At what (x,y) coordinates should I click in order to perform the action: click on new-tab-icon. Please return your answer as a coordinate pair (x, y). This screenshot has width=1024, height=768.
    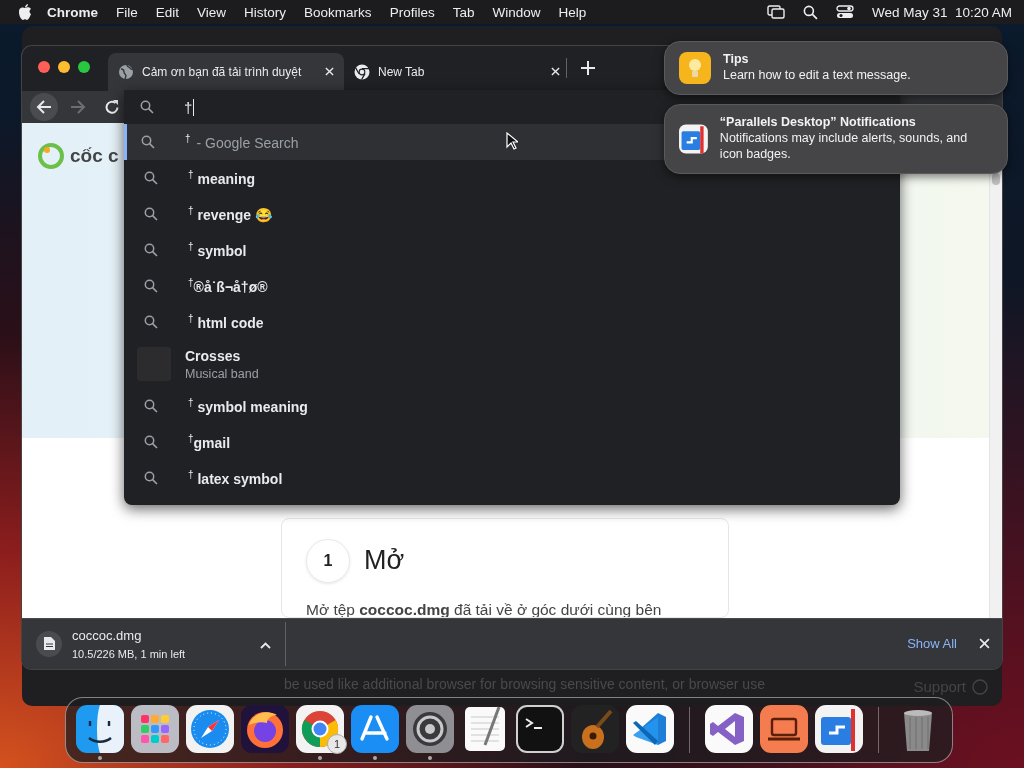
    Looking at the image, I should click on (588, 68).